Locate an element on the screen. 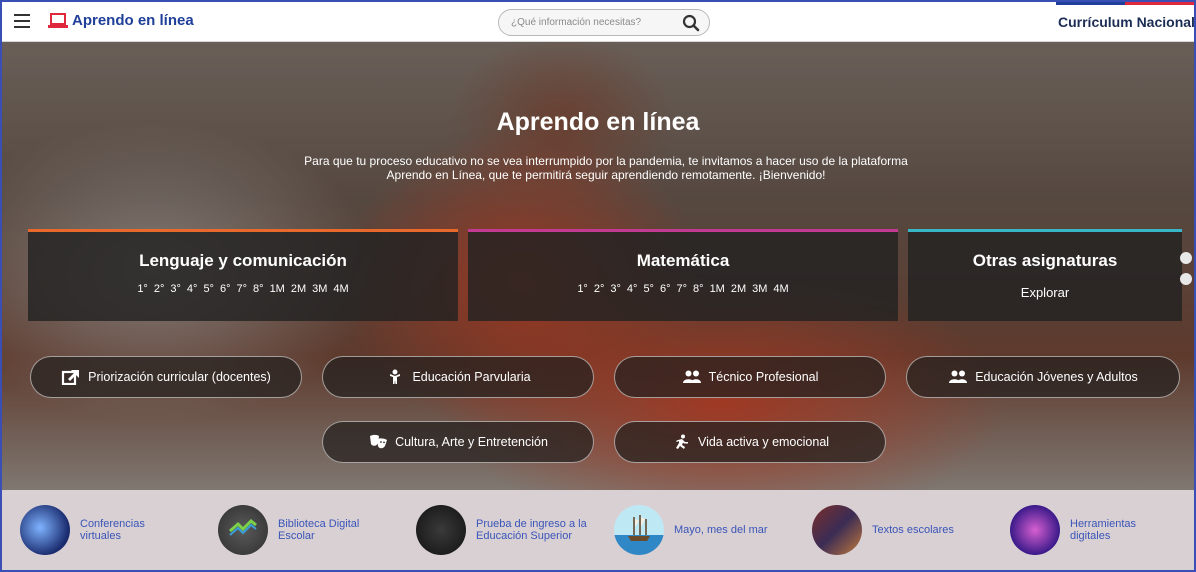  strip-label: Biblioteca Digital Escolar is located at coordinates (319, 530).